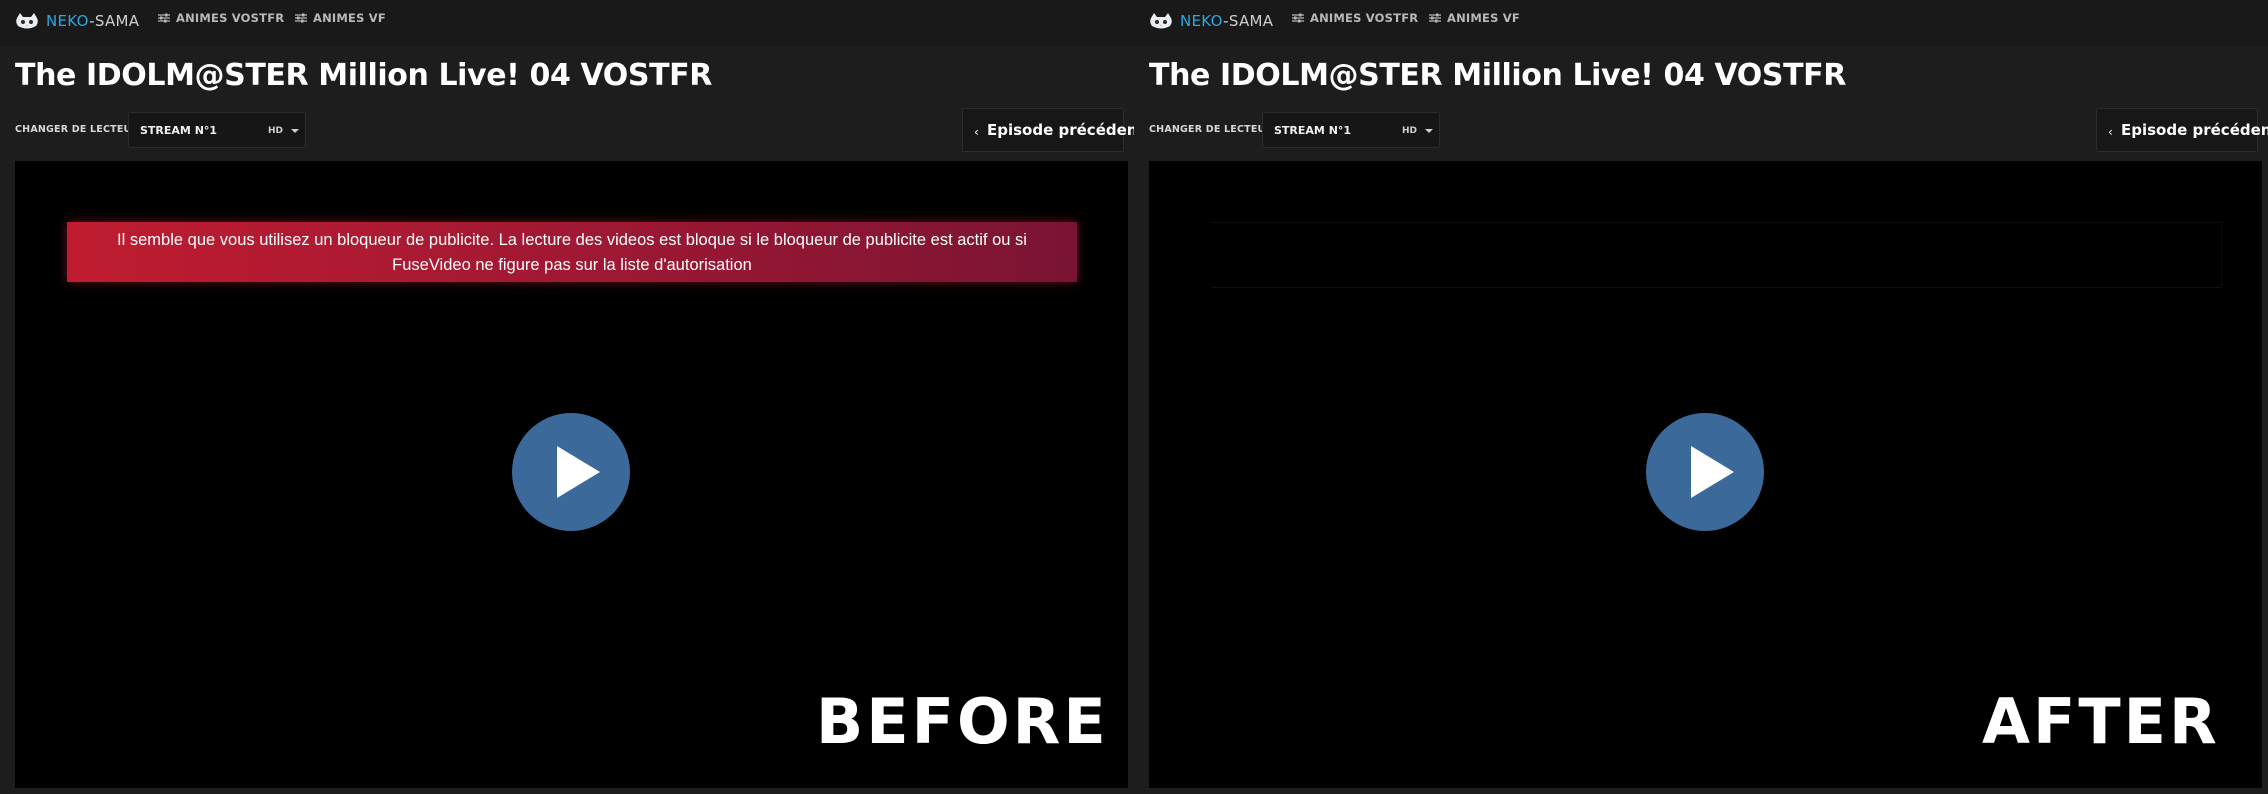 This screenshot has height=794, width=2268. I want to click on before-label: BEFORE, so click(962, 721).